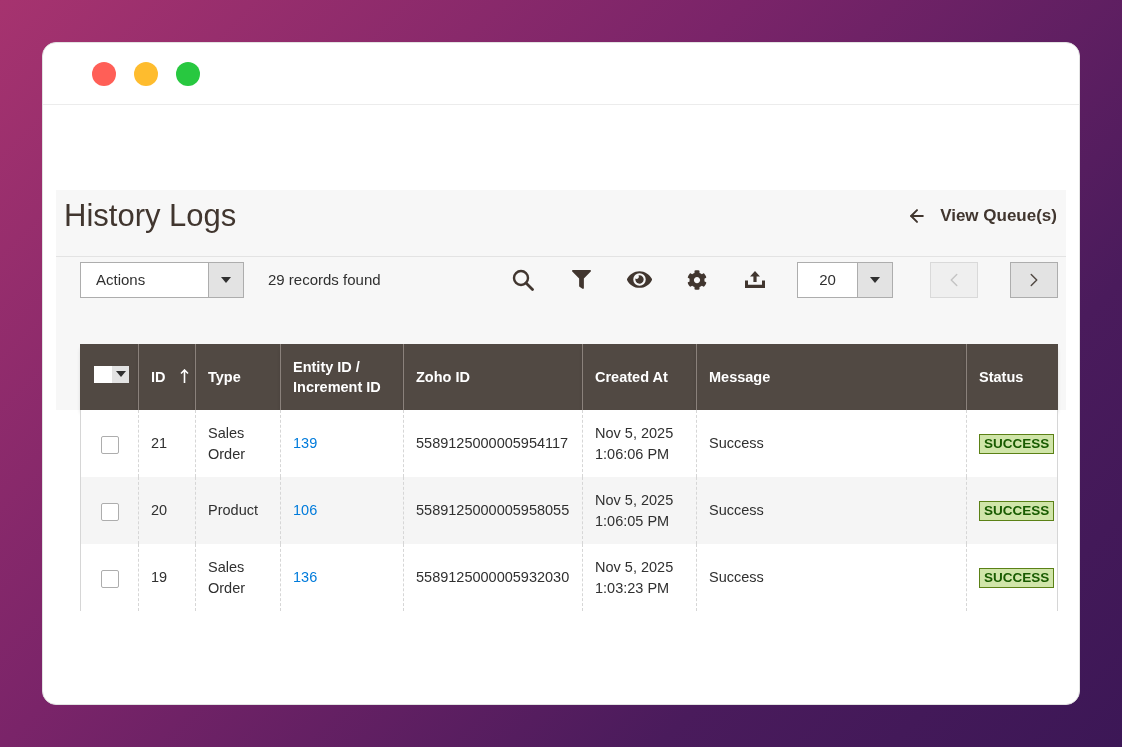 This screenshot has height=747, width=1122. I want to click on column-header: Message, so click(831, 377).